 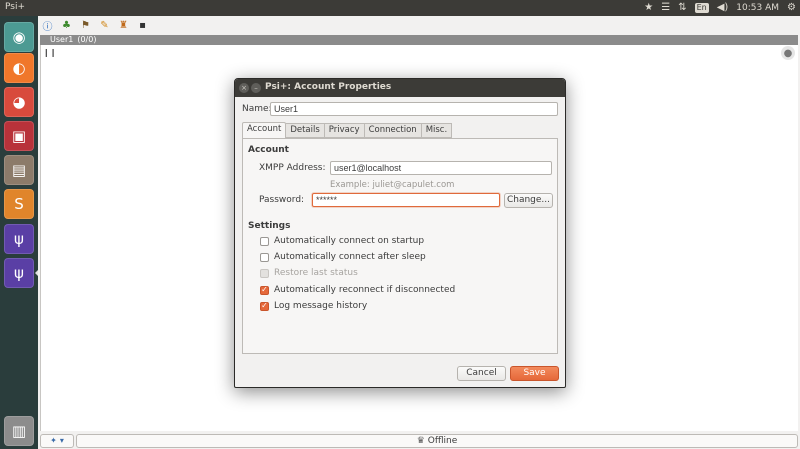 I want to click on option-label: Automatically connect after sleep, so click(x=350, y=257).